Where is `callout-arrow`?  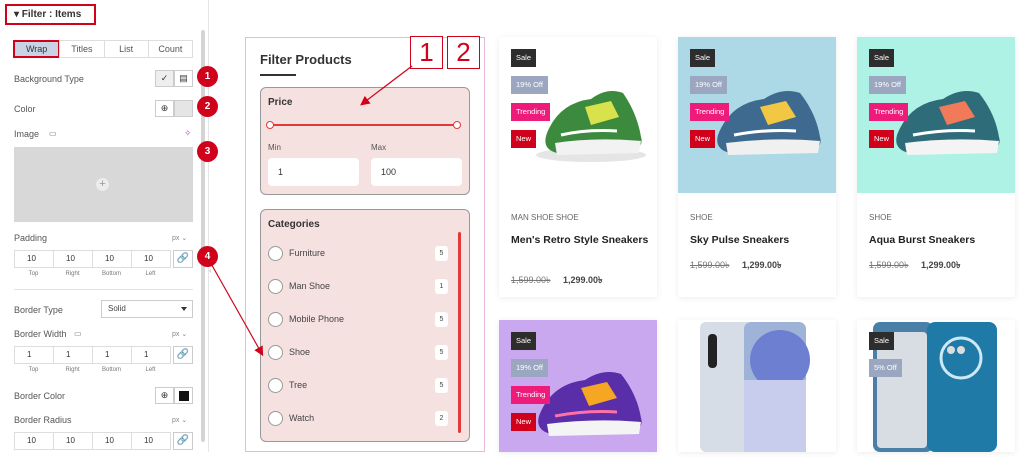 callout-arrow is located at coordinates (386, 85).